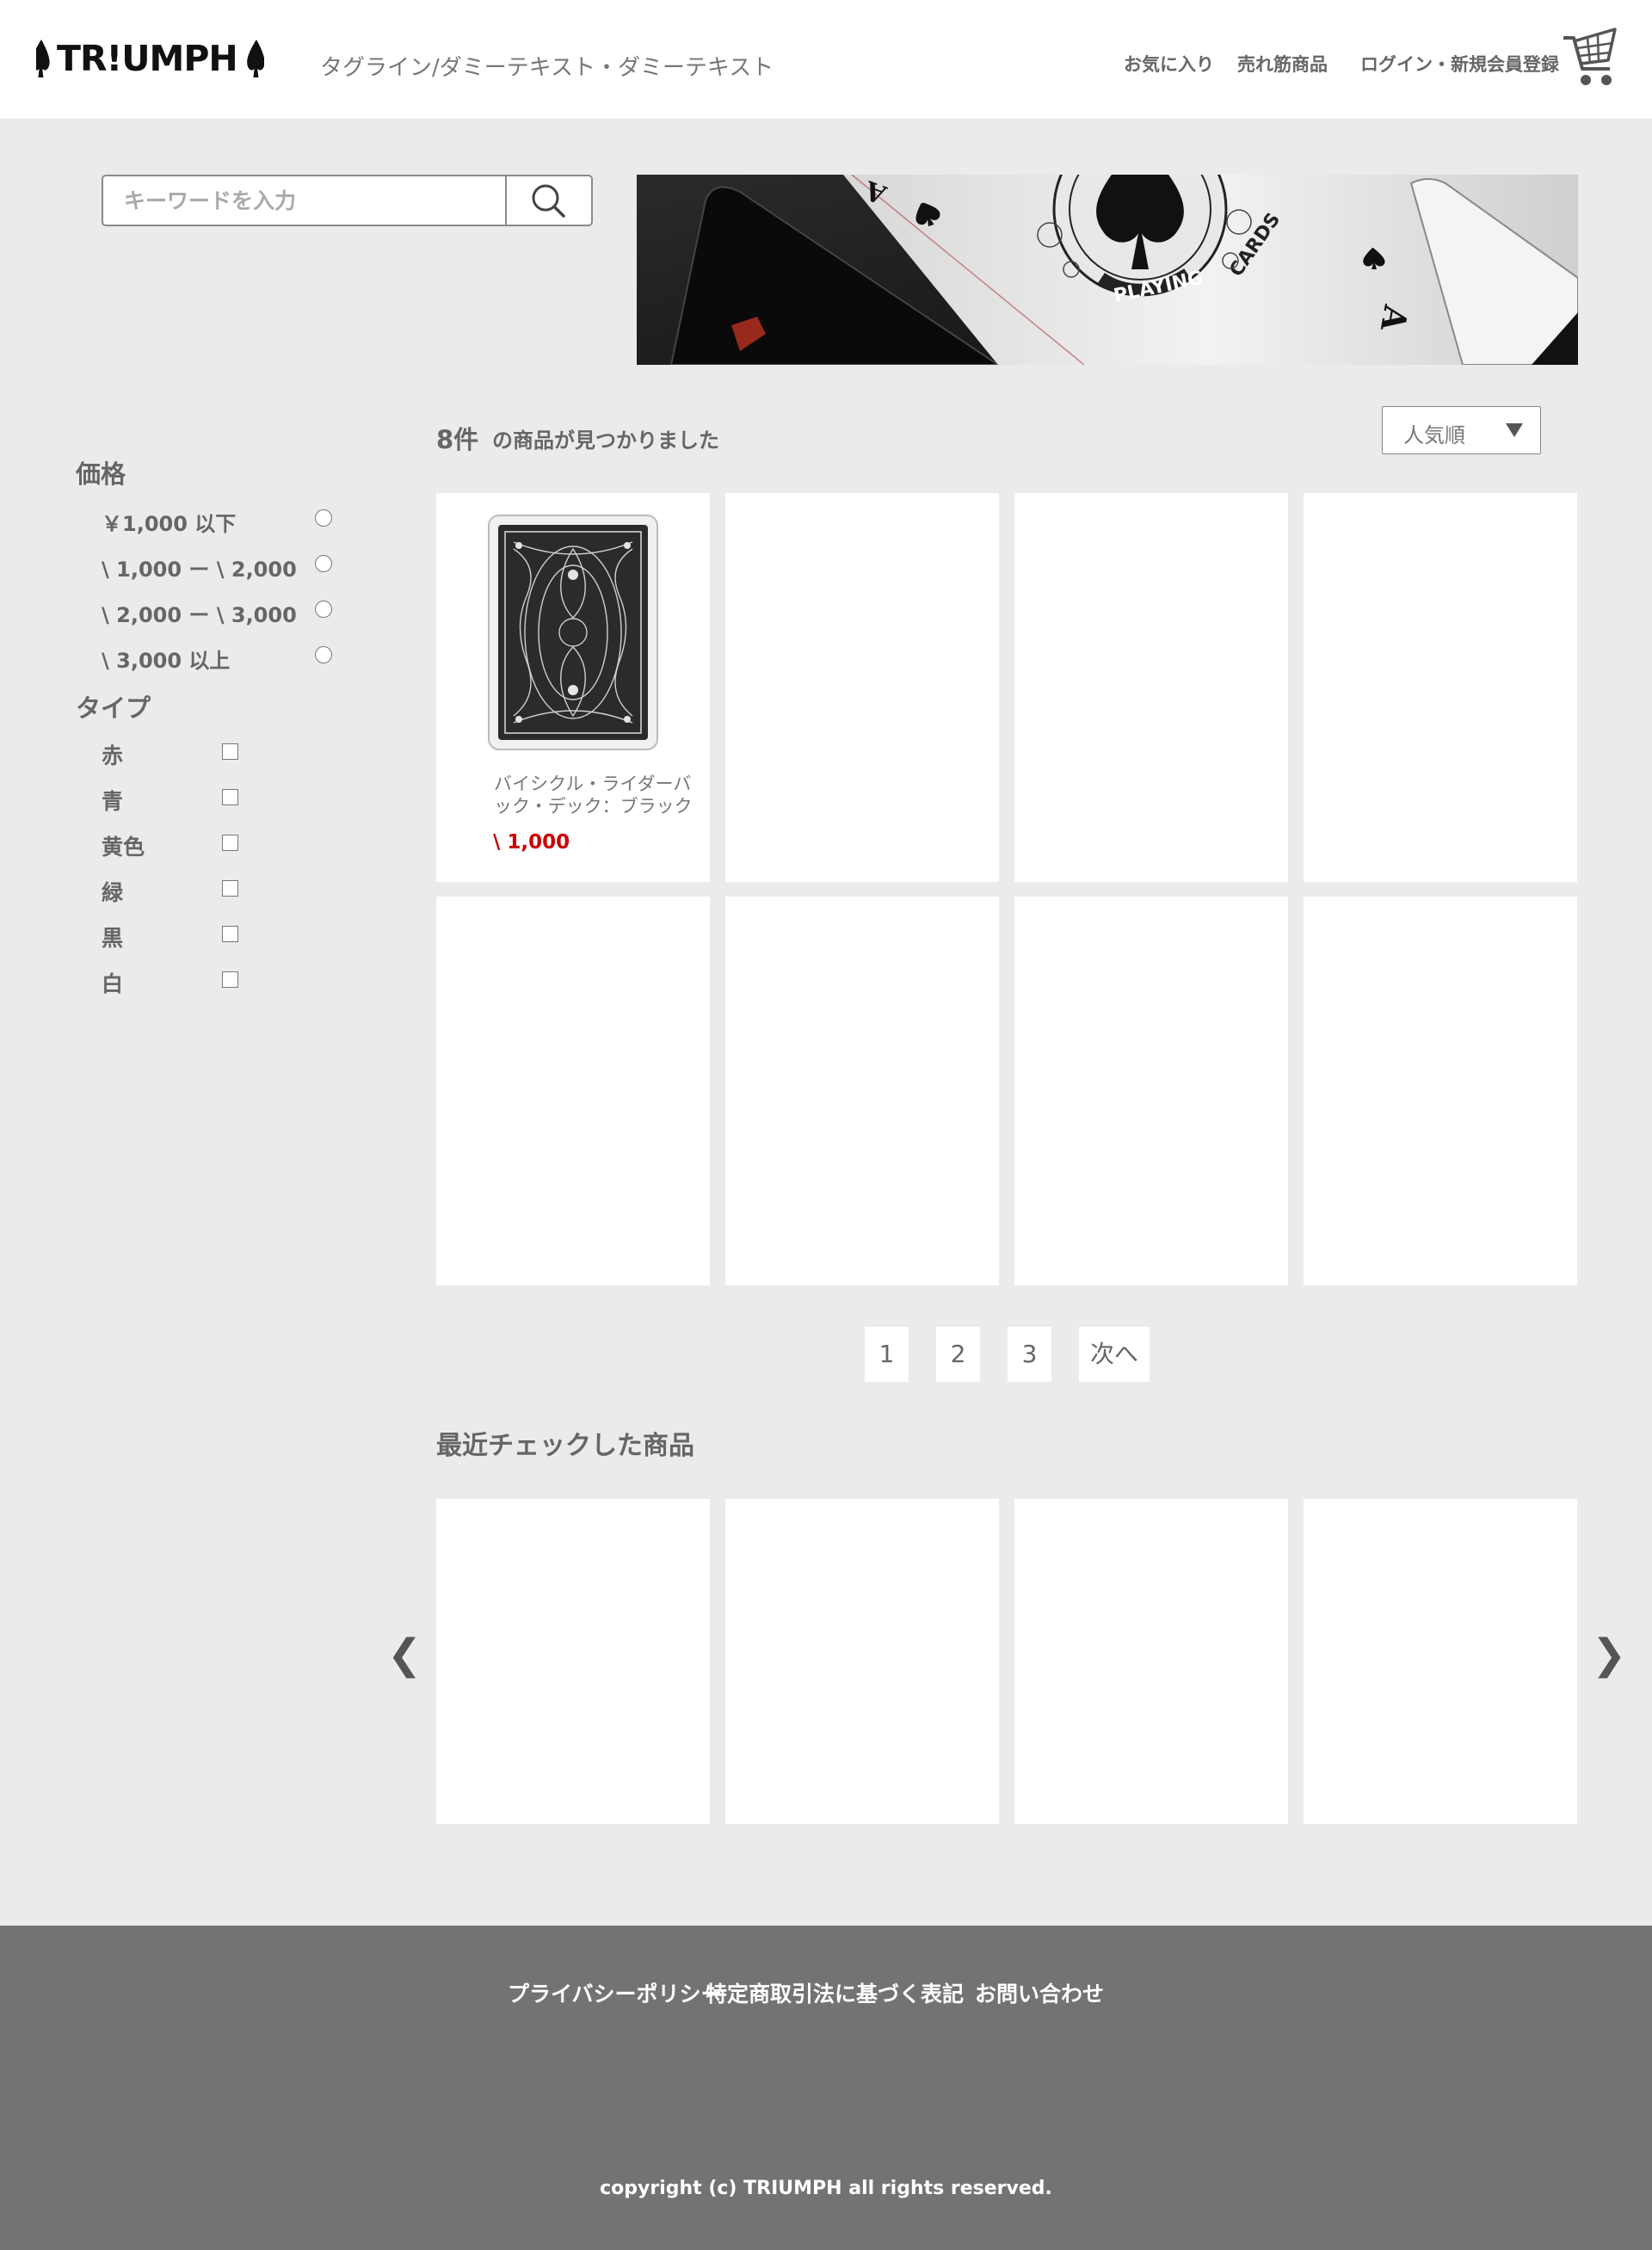  I want to click on result-count: 8件, so click(457, 439).